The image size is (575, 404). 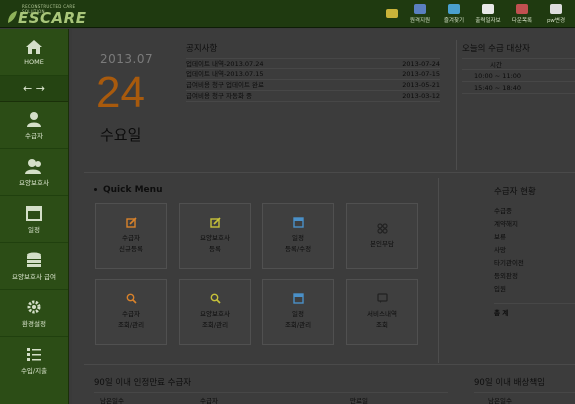 I want to click on liability-title: 90일 이내 배상책임, so click(x=509, y=383).